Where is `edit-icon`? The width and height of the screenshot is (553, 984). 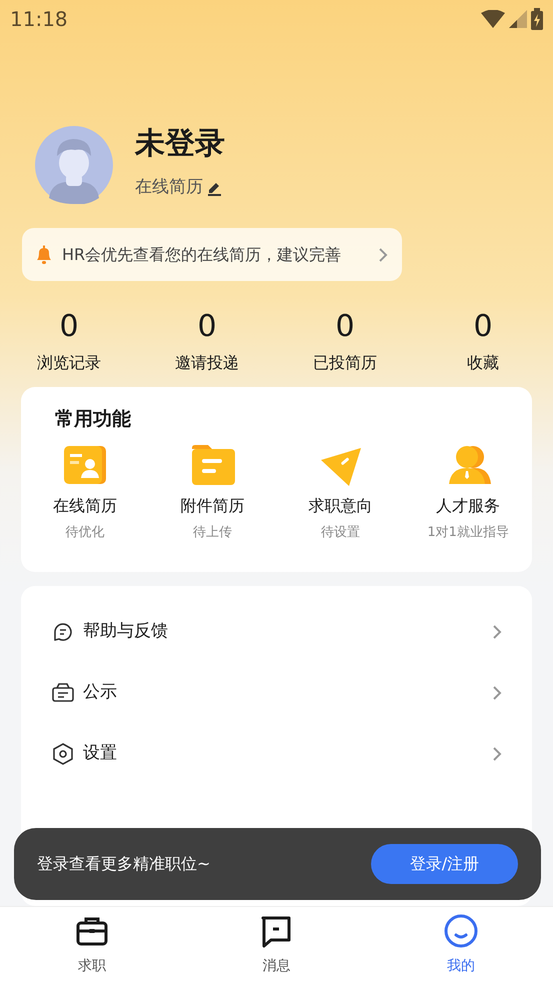
edit-icon is located at coordinates (214, 188).